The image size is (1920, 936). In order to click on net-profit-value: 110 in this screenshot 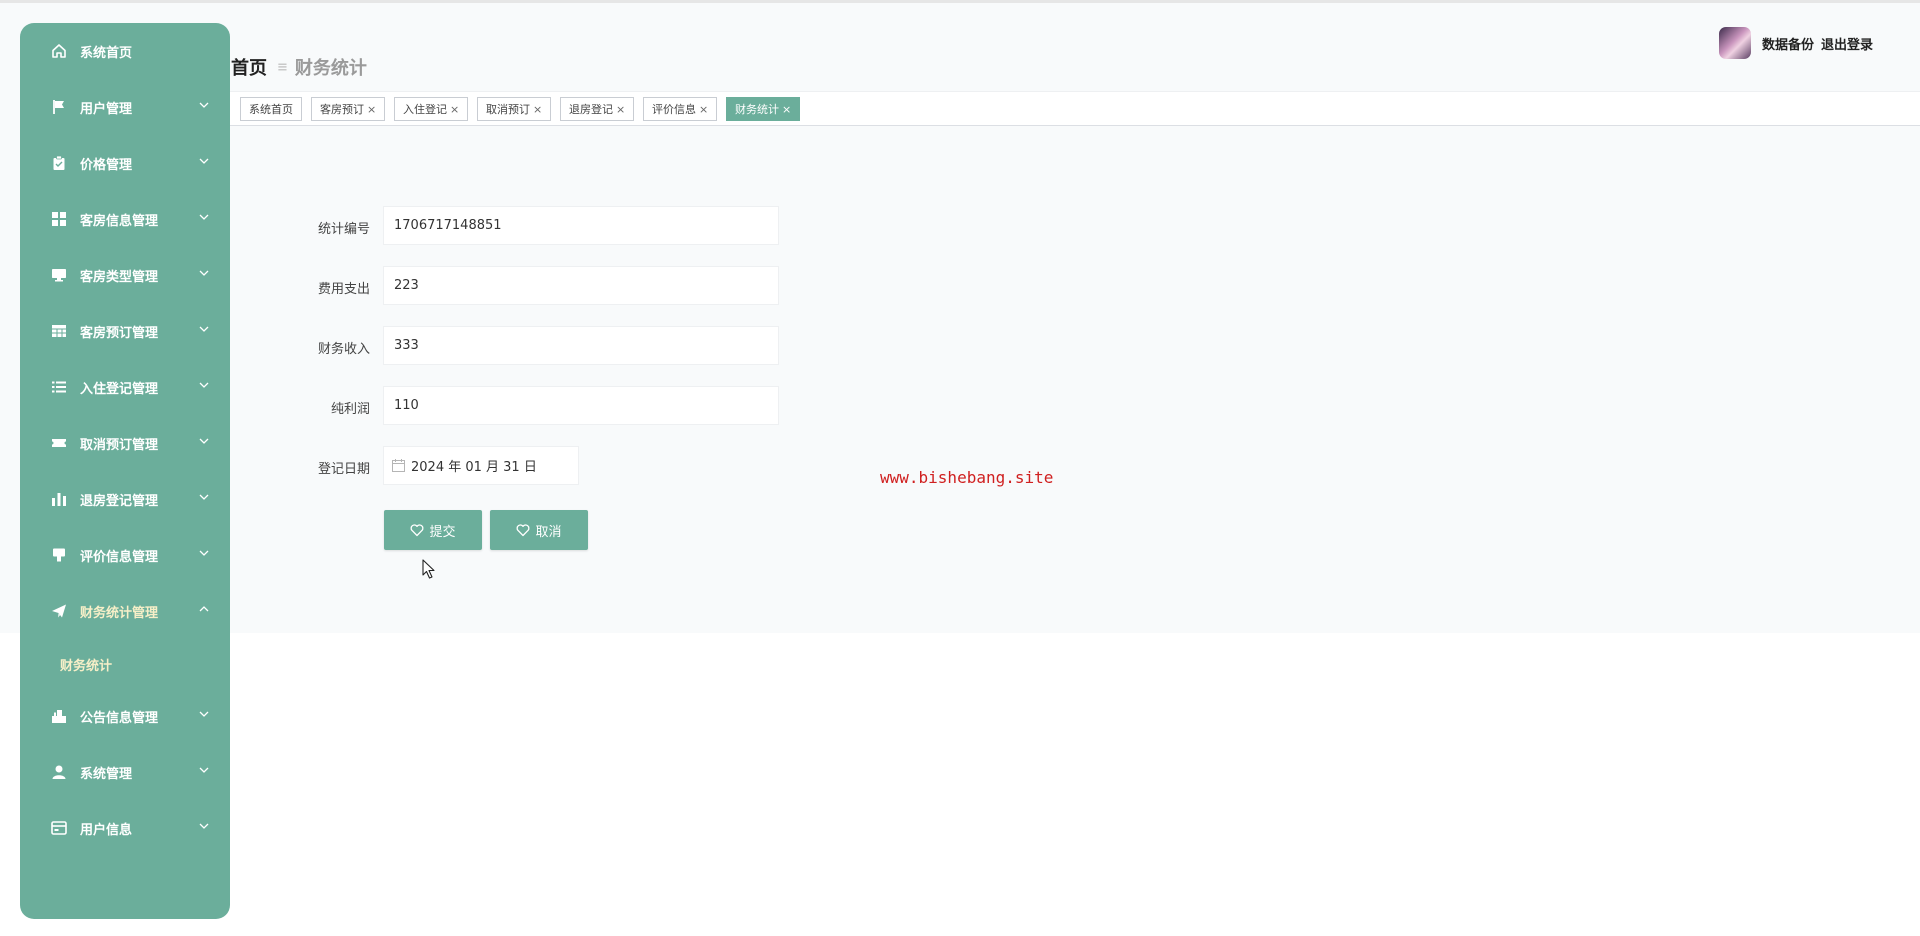, I will do `click(406, 405)`.